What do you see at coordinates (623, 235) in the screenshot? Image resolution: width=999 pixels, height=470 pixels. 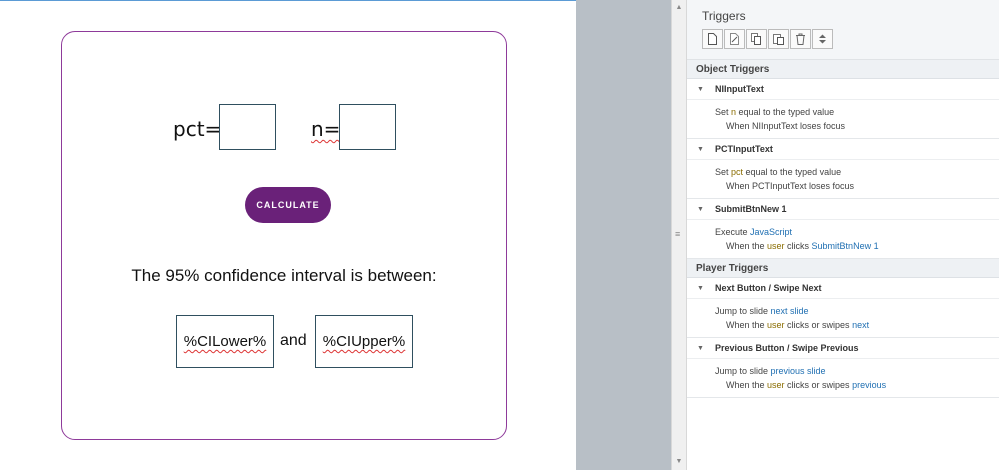 I see `offstage-area` at bounding box center [623, 235].